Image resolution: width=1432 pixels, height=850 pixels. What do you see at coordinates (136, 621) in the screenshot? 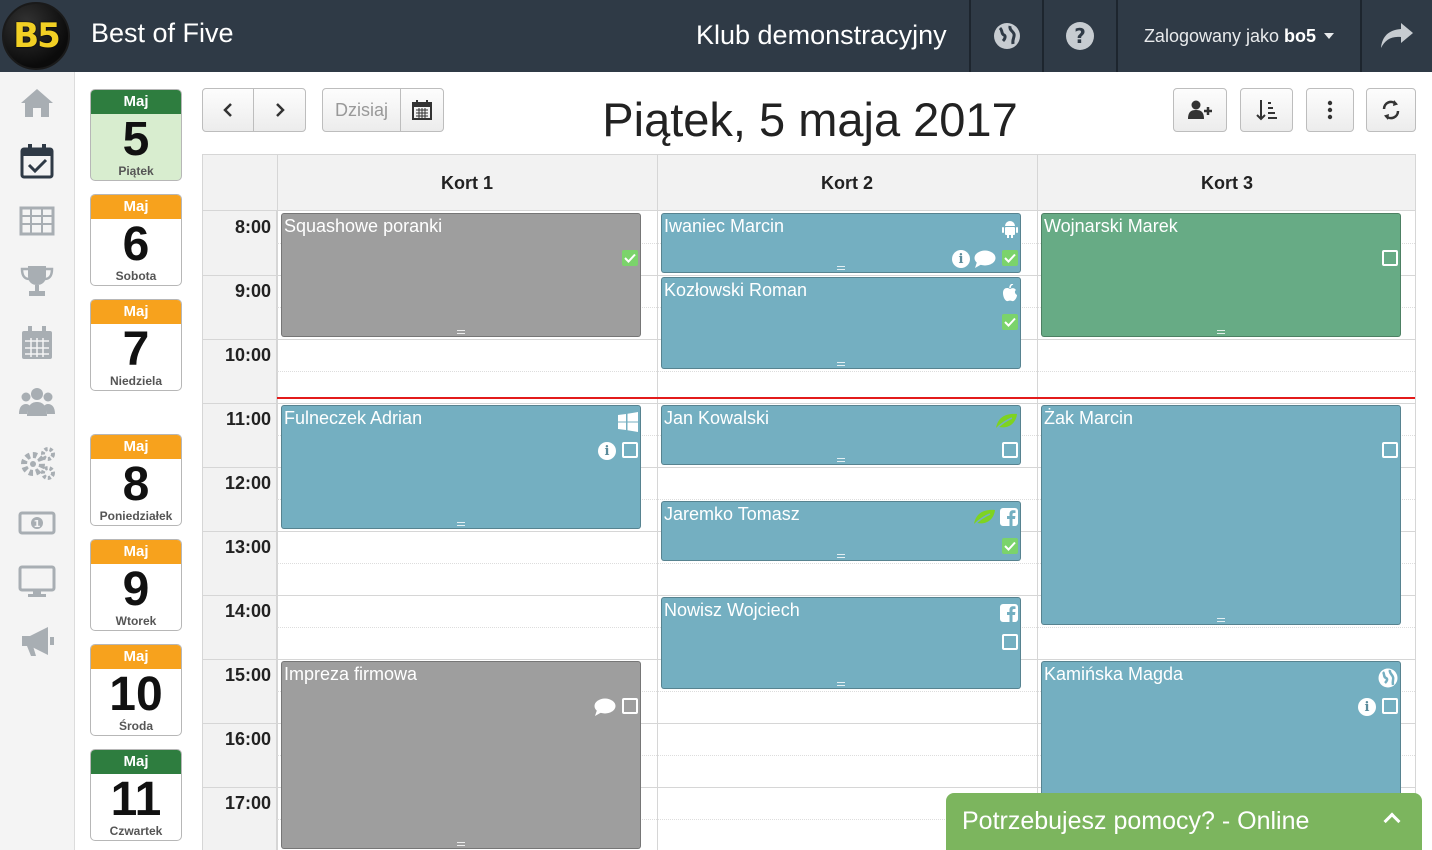
I see `day-weekday: Wtorek` at bounding box center [136, 621].